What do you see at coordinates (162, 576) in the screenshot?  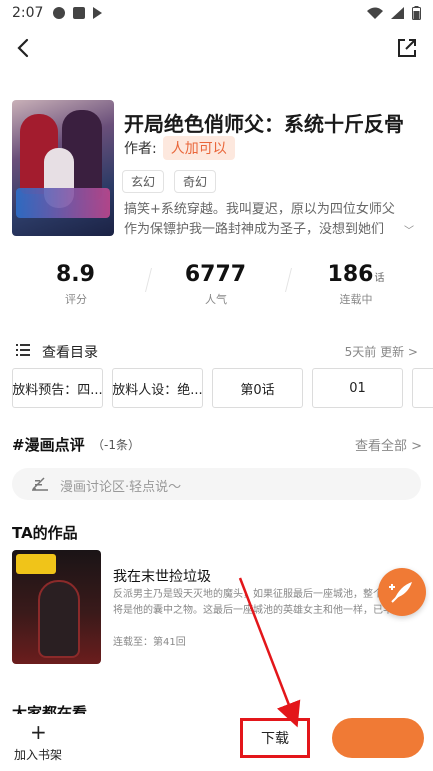 I see `work-title: 我在末世捡垃圾` at bounding box center [162, 576].